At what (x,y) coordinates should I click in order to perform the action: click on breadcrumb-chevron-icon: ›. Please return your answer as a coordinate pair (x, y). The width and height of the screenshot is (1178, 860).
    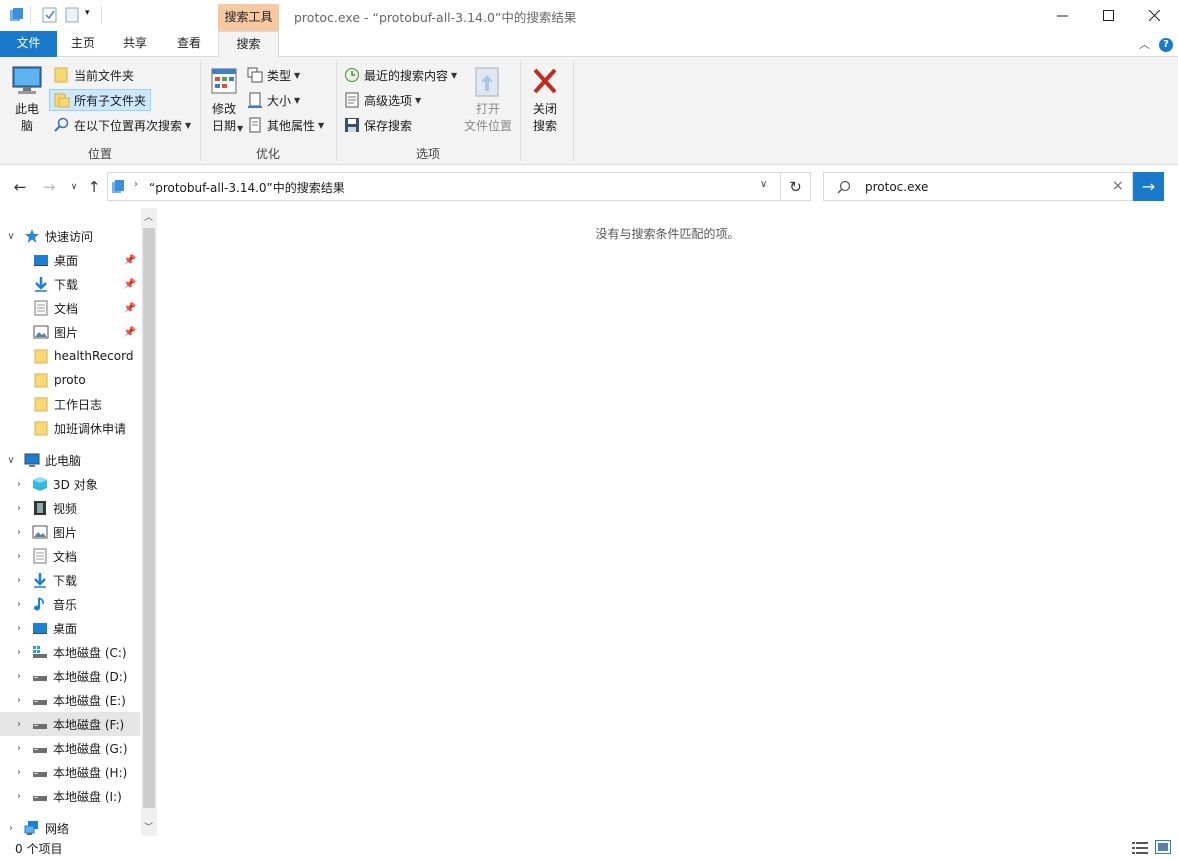
    Looking at the image, I should click on (136, 184).